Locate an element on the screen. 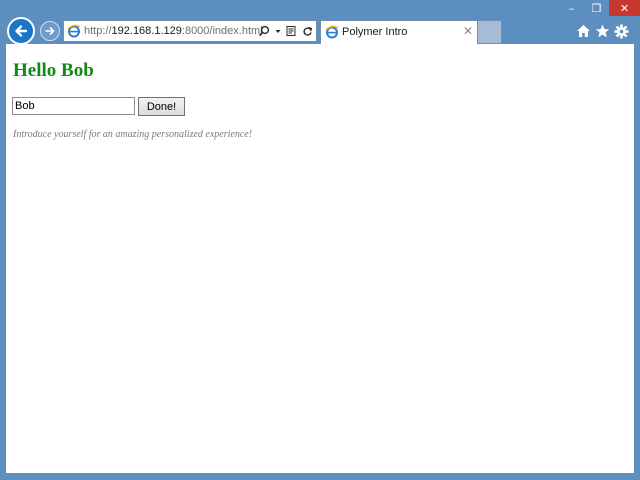  tab-title: Polymer Intro is located at coordinates (375, 32).